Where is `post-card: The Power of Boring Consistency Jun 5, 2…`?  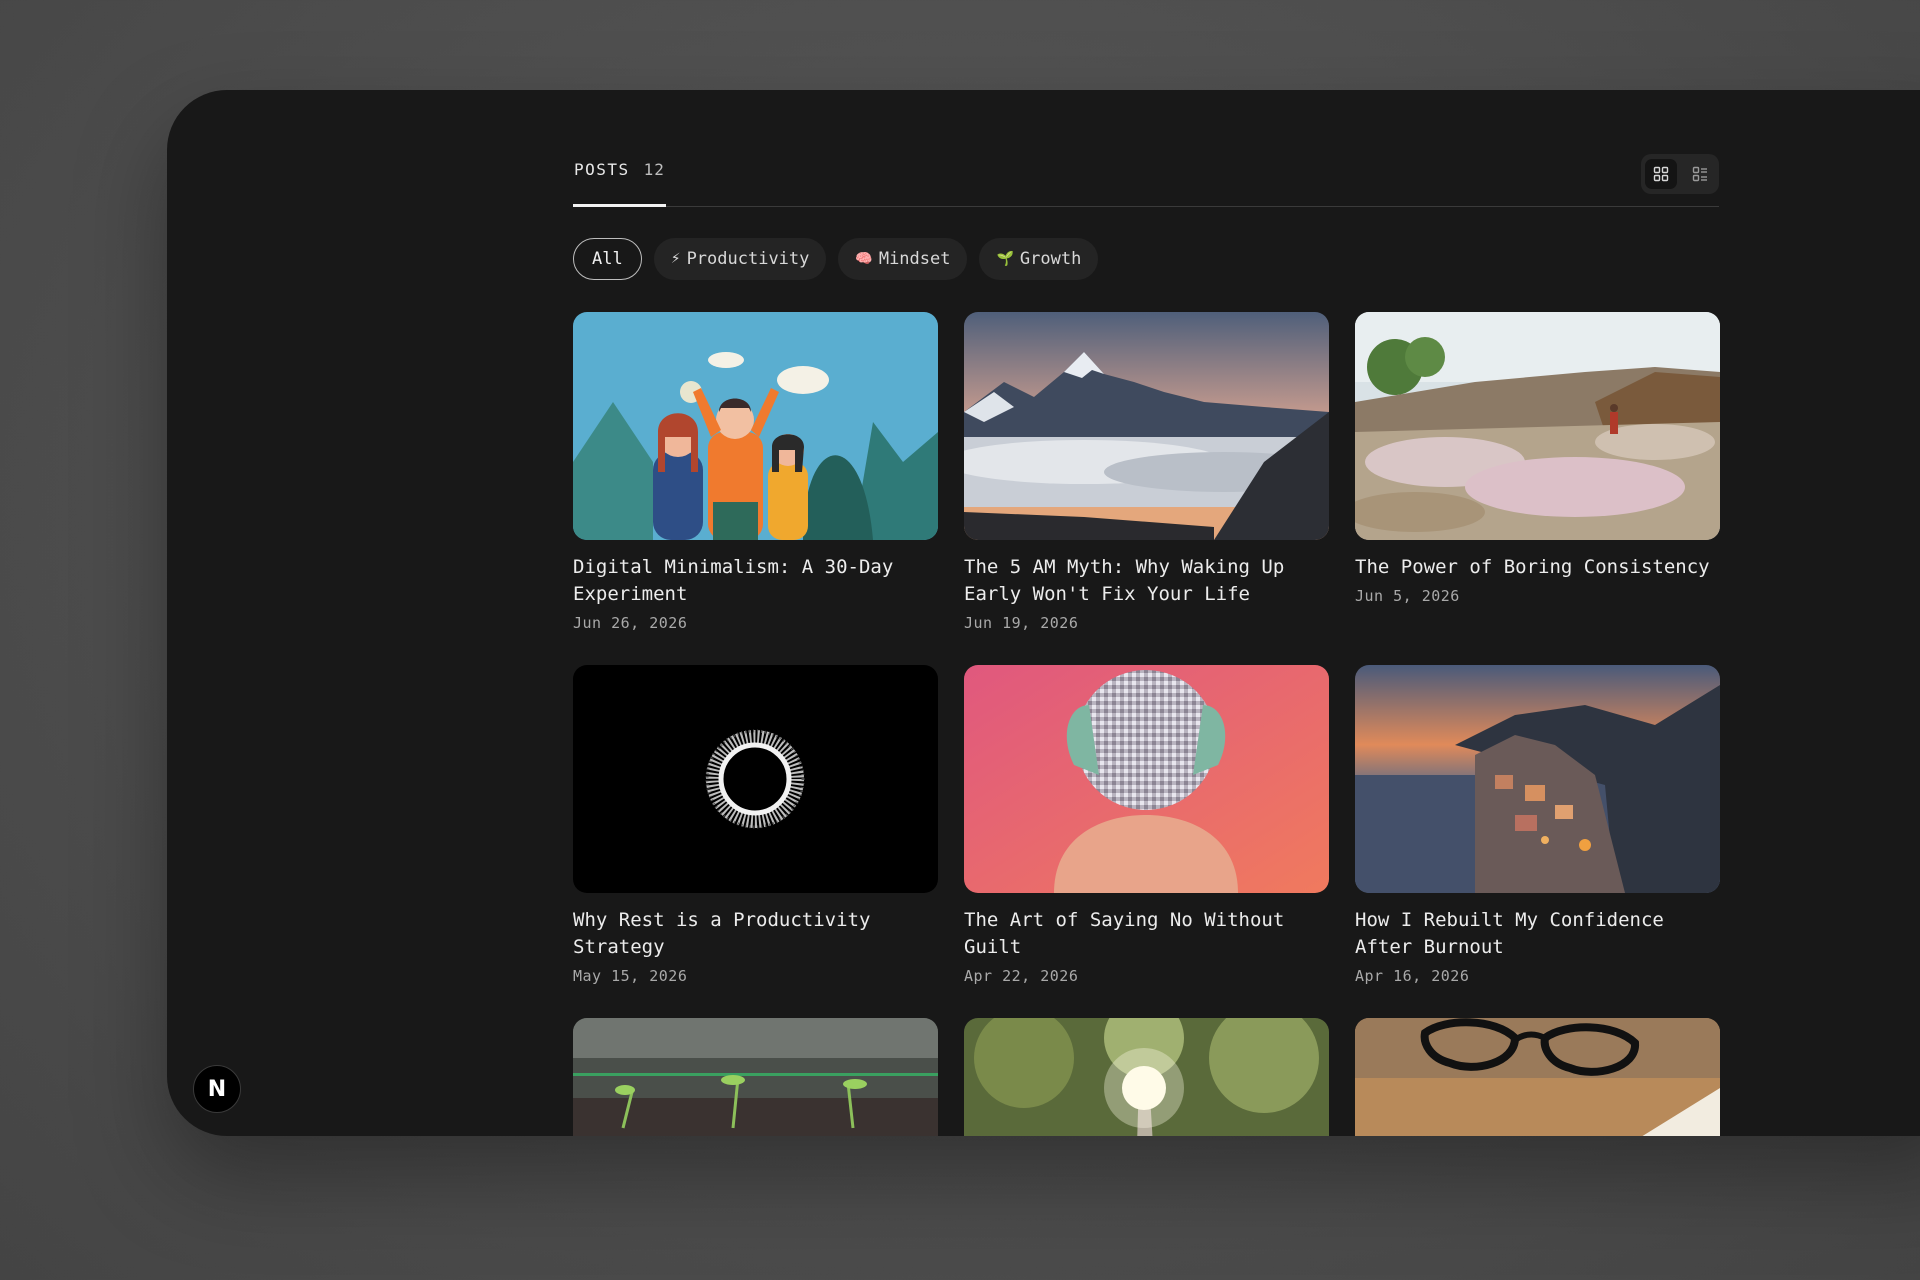 post-card: The Power of Boring Consistency Jun 5, 2… is located at coordinates (1537, 458).